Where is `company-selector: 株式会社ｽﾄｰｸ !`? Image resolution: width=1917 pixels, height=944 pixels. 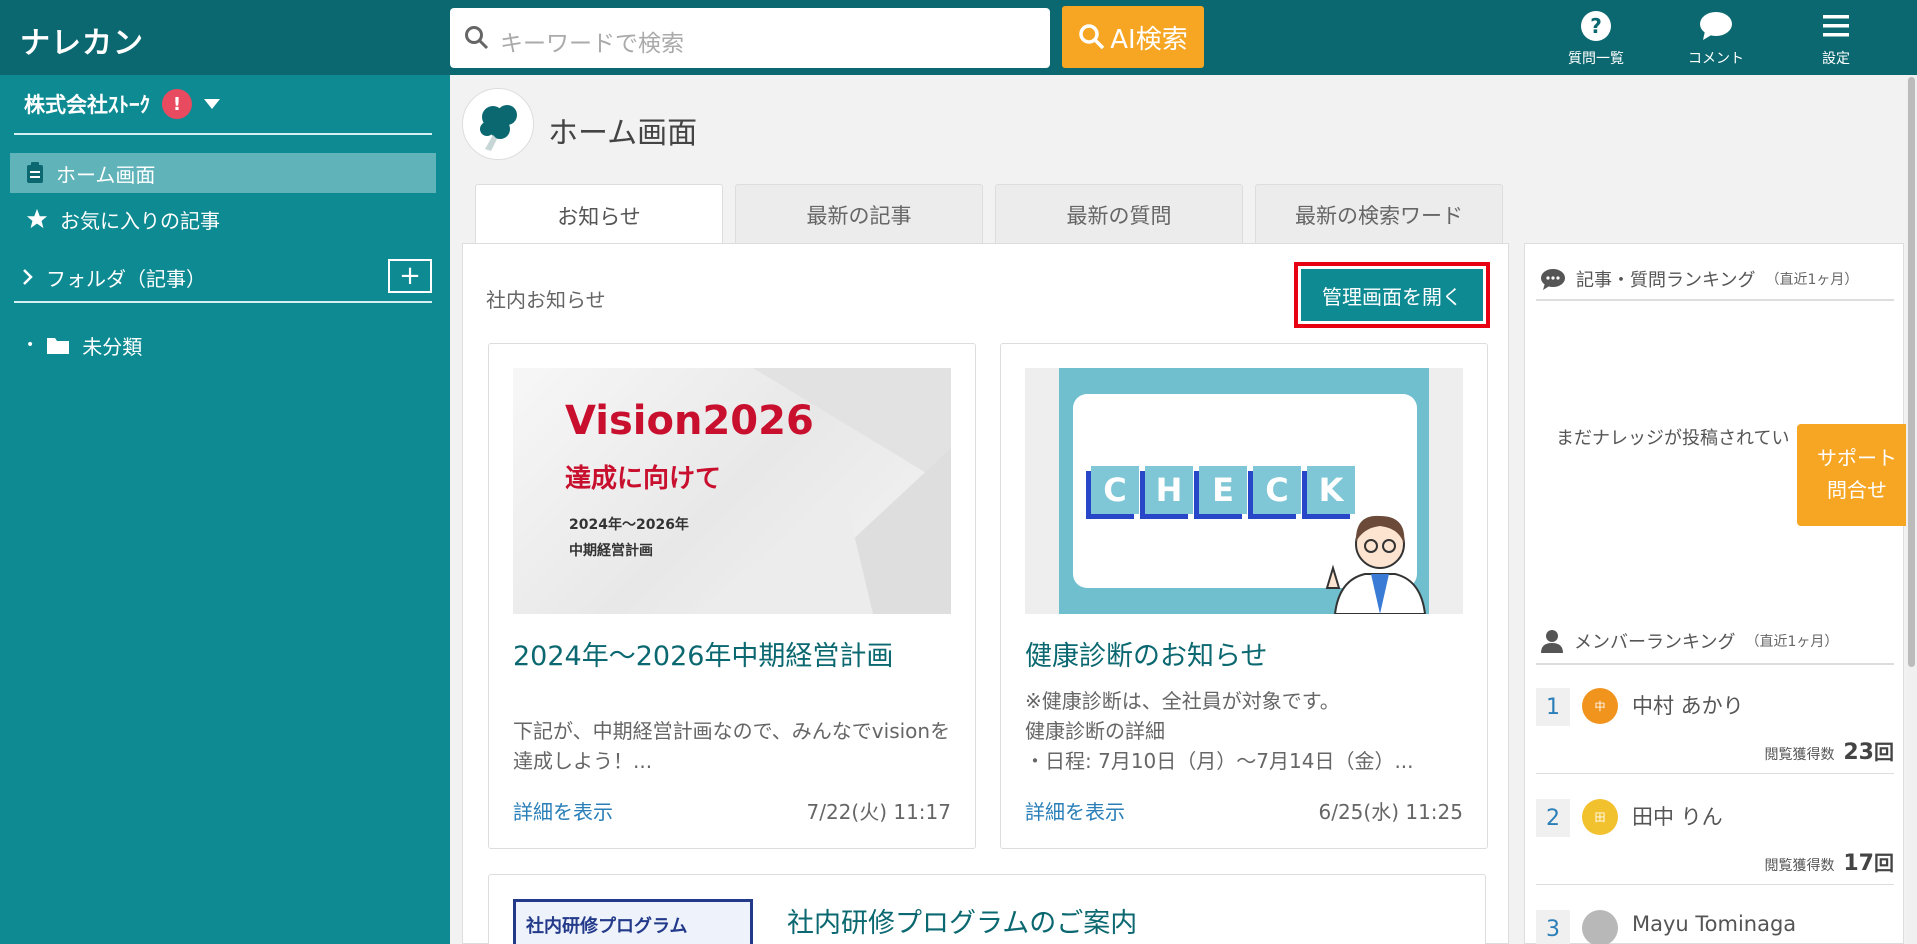 company-selector: 株式会社ｽﾄｰｸ ! is located at coordinates (122, 104).